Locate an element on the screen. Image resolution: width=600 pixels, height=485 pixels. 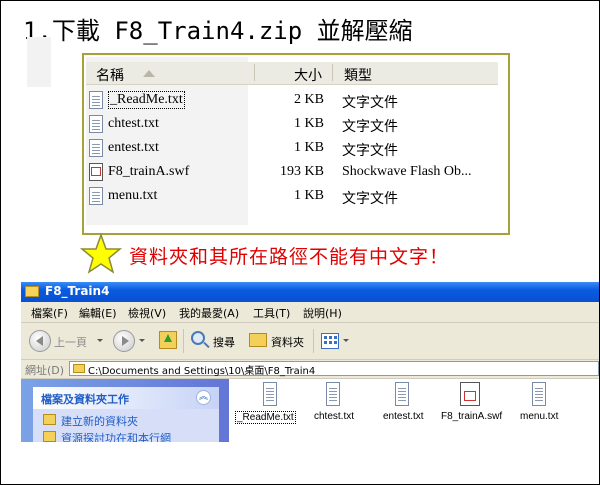
file-row: _ReadMe.txt 2 KB 文字文件 is located at coordinates (294, 101).